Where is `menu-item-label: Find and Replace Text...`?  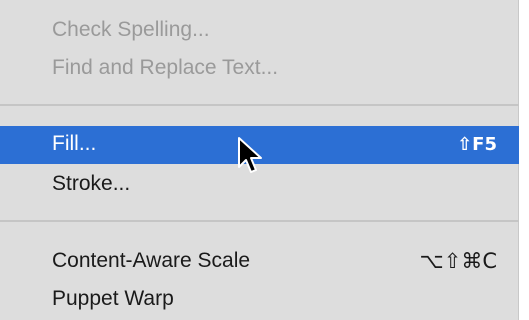
menu-item-label: Find and Replace Text... is located at coordinates (165, 67).